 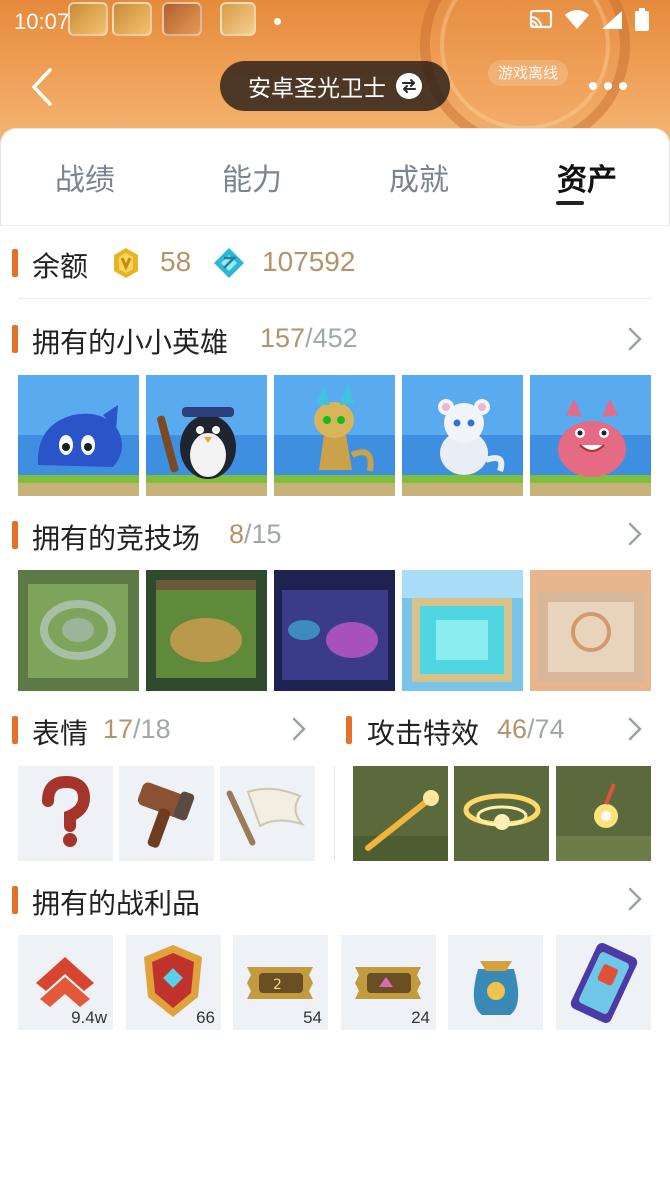 I want to click on more-notifications-dot, so click(x=277, y=21).